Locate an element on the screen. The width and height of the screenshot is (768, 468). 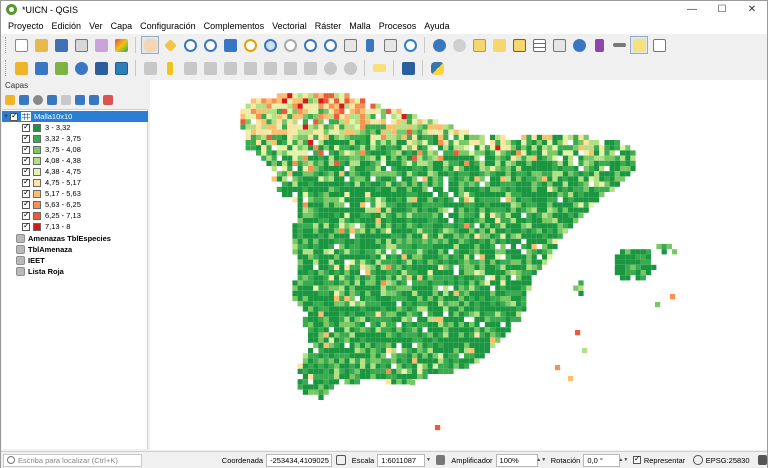
layer-group-item: Lista Roja is located at coordinates (40, 271).